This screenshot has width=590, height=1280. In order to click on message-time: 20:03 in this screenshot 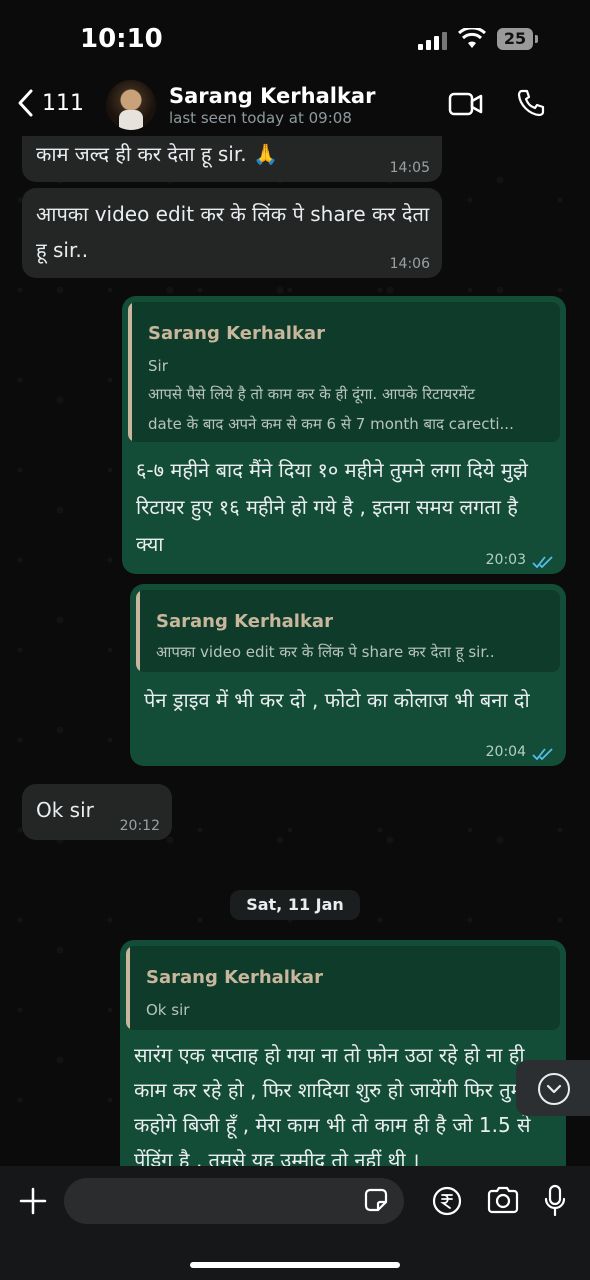, I will do `click(505, 560)`.